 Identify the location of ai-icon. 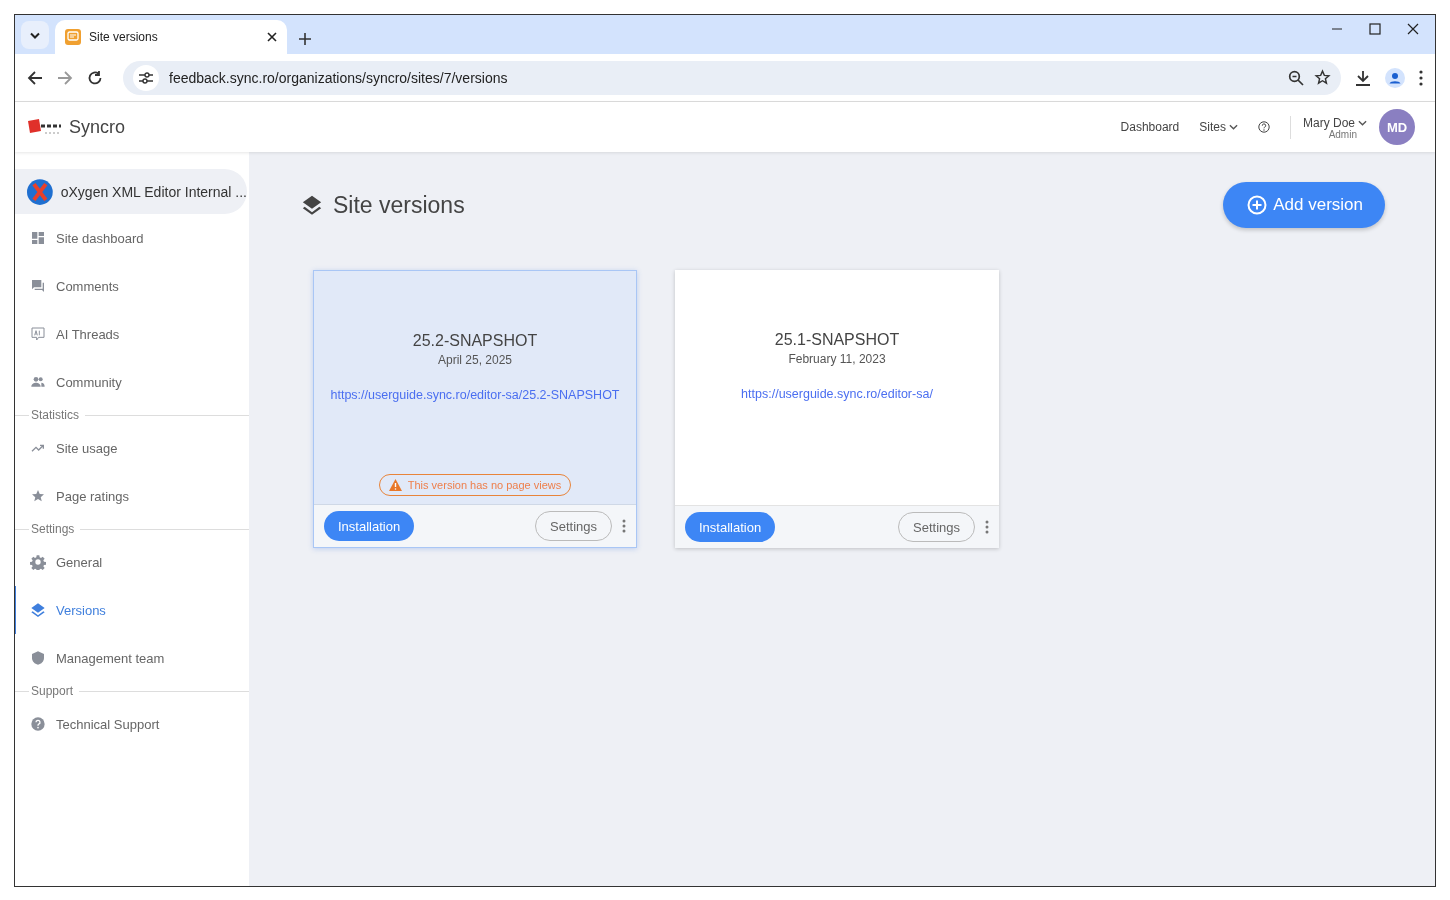
(38, 334).